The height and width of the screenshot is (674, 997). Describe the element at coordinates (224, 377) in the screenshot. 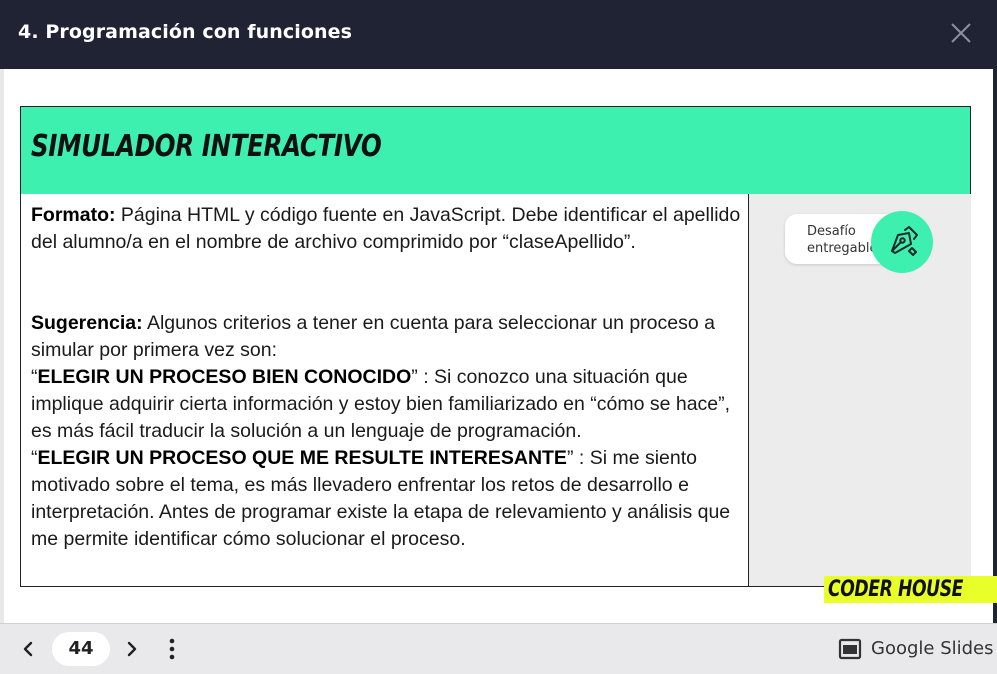

I see `criterion-1-label: ELEGIR UN PROCESO BIEN CONOCIDO` at that location.